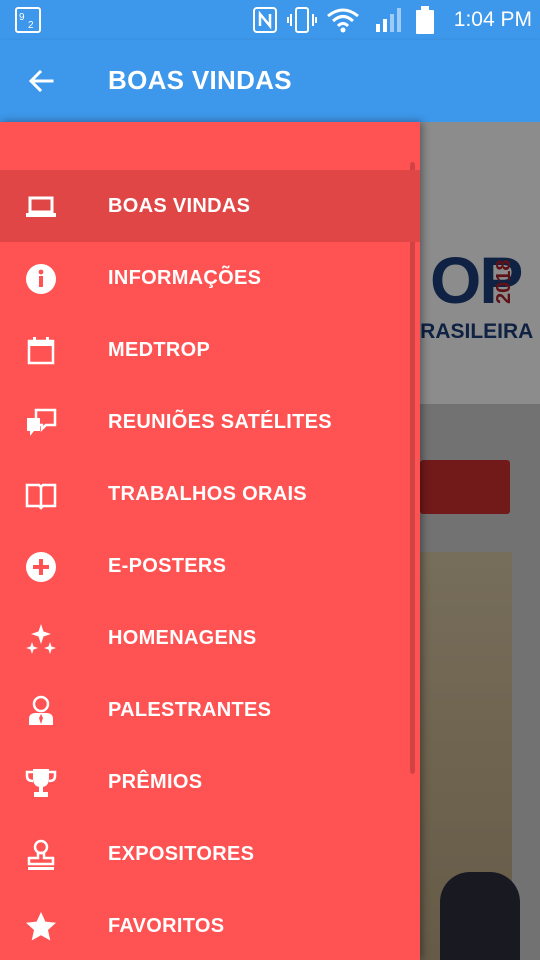 Image resolution: width=540 pixels, height=960 pixels. I want to click on calendar-icon, so click(41, 351).